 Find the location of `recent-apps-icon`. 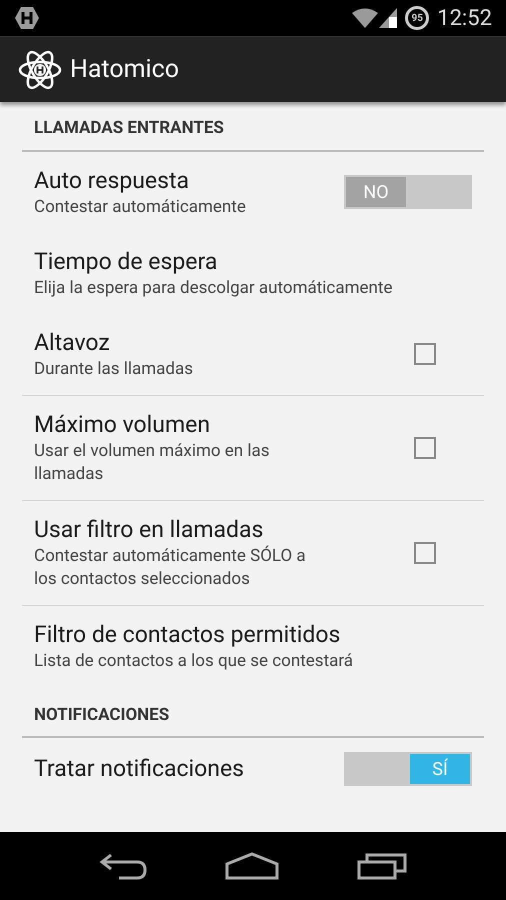

recent-apps-icon is located at coordinates (382, 866).